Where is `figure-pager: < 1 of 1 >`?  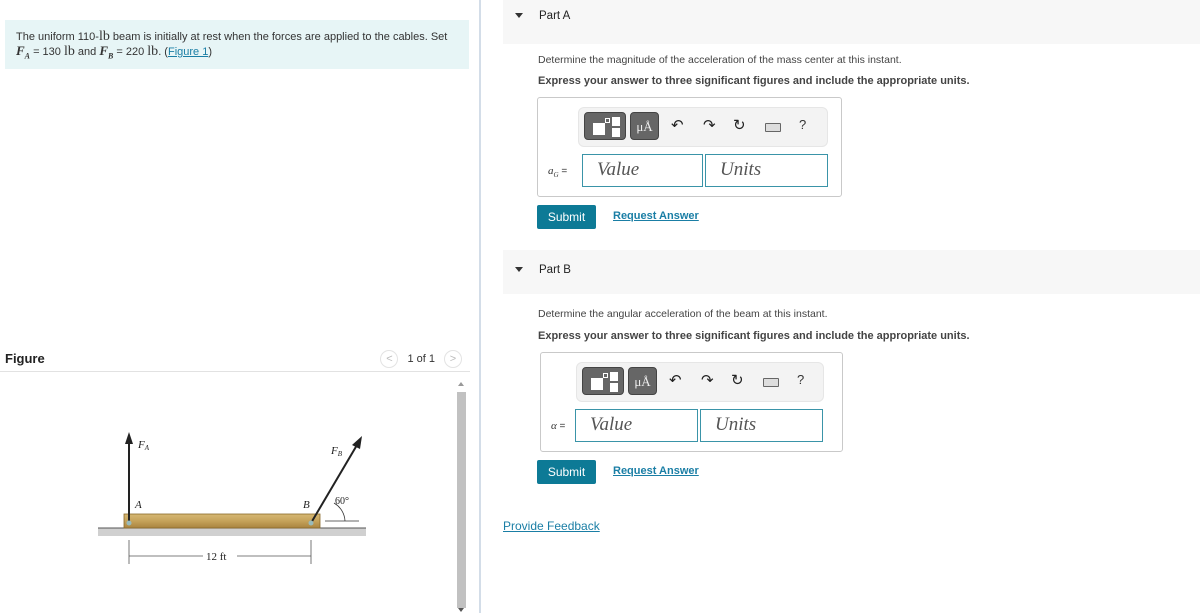
figure-pager: < 1 of 1 > is located at coordinates (421, 359).